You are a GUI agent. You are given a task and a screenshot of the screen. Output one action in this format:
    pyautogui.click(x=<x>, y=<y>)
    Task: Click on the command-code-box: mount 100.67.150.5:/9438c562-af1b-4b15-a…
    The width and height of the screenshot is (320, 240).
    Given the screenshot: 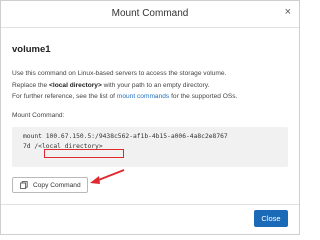 What is the action you would take?
    pyautogui.click(x=150, y=147)
    